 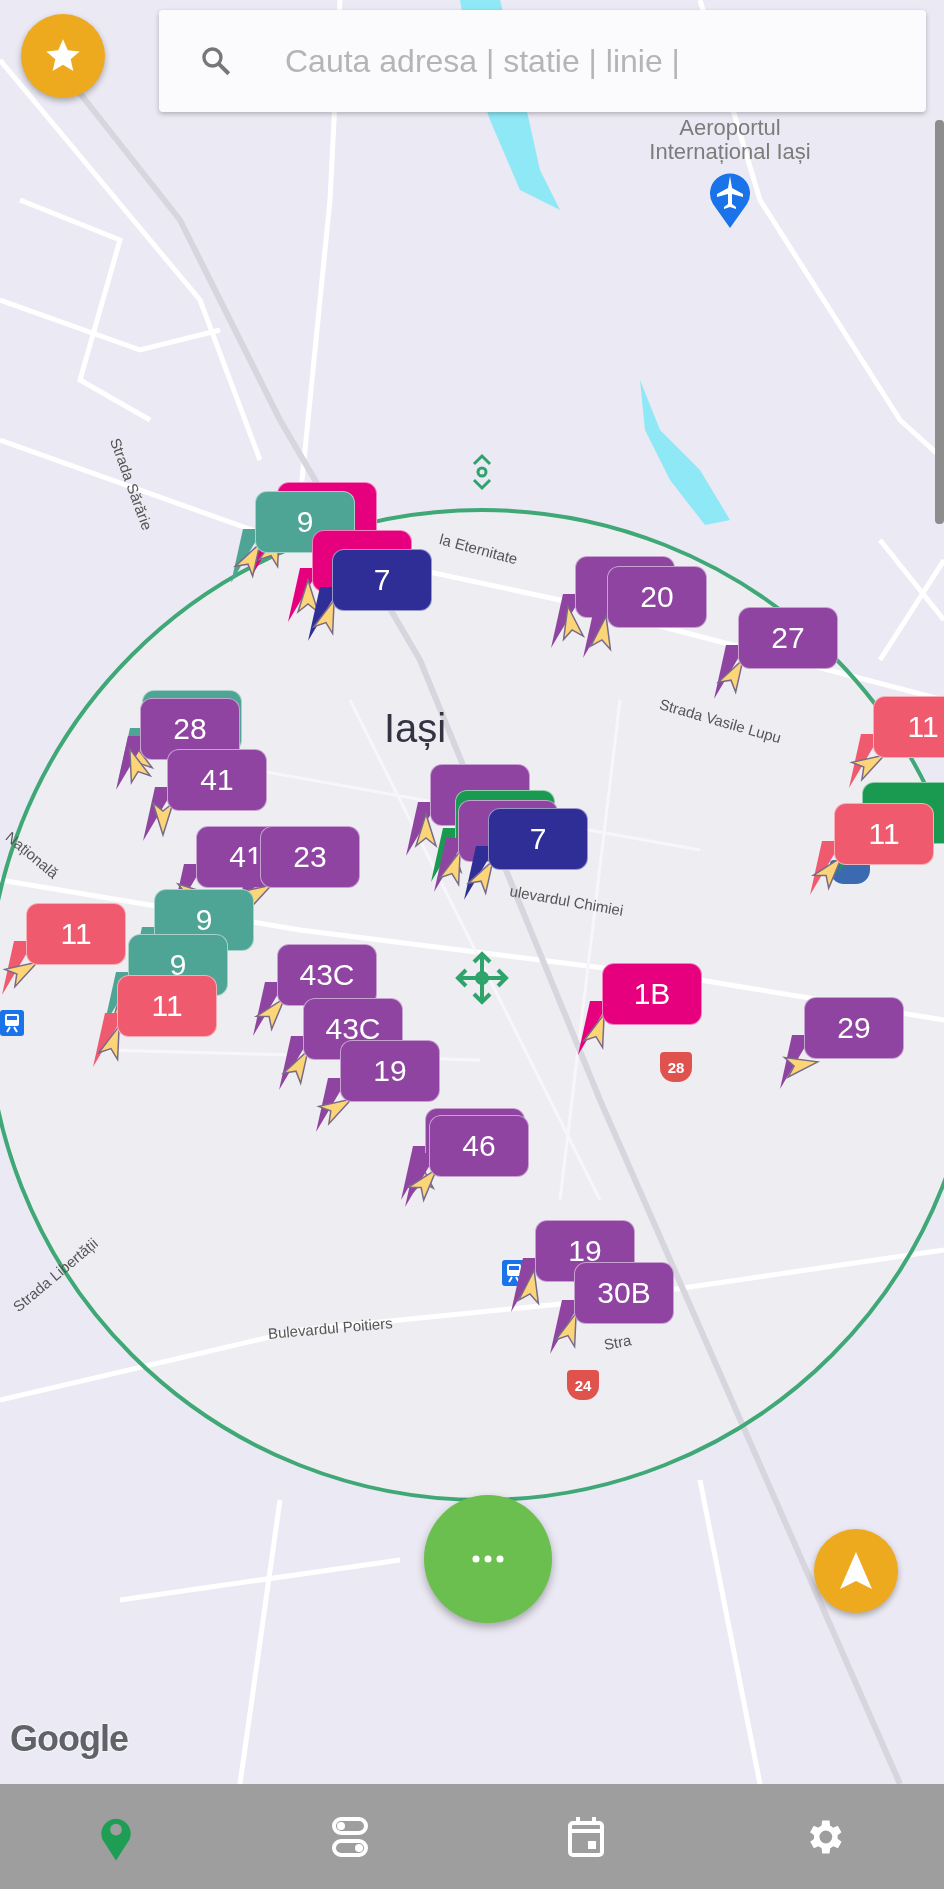 What do you see at coordinates (854, 1028) in the screenshot?
I see `bus-route-marker: 29` at bounding box center [854, 1028].